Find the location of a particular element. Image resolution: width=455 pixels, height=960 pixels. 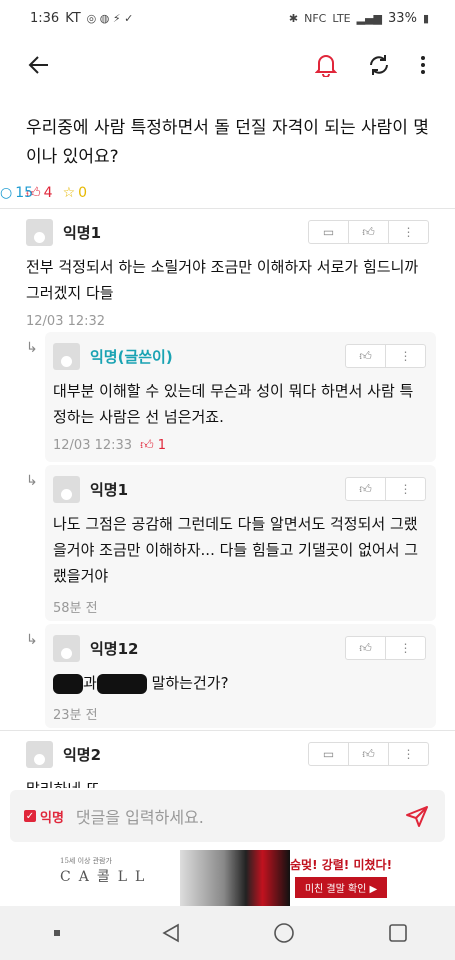

reply-item: 익명12 👍︎ ⋮ 과 말하는건가? 23분 전 is located at coordinates (240, 676).